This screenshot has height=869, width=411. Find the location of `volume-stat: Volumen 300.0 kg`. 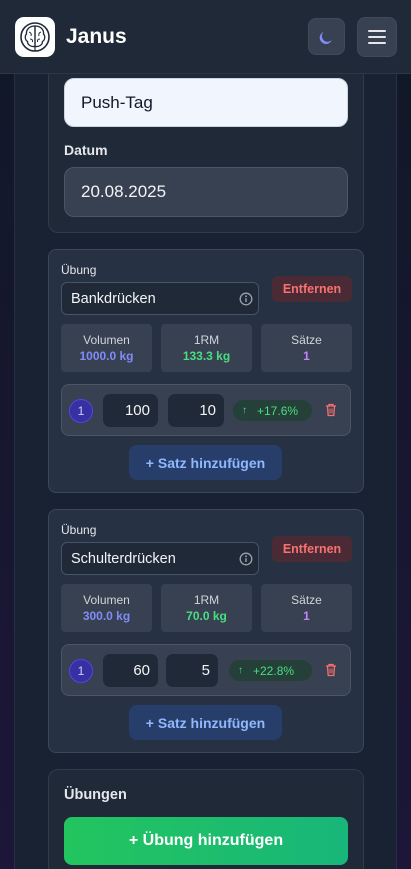

volume-stat: Volumen 300.0 kg is located at coordinates (106, 608).